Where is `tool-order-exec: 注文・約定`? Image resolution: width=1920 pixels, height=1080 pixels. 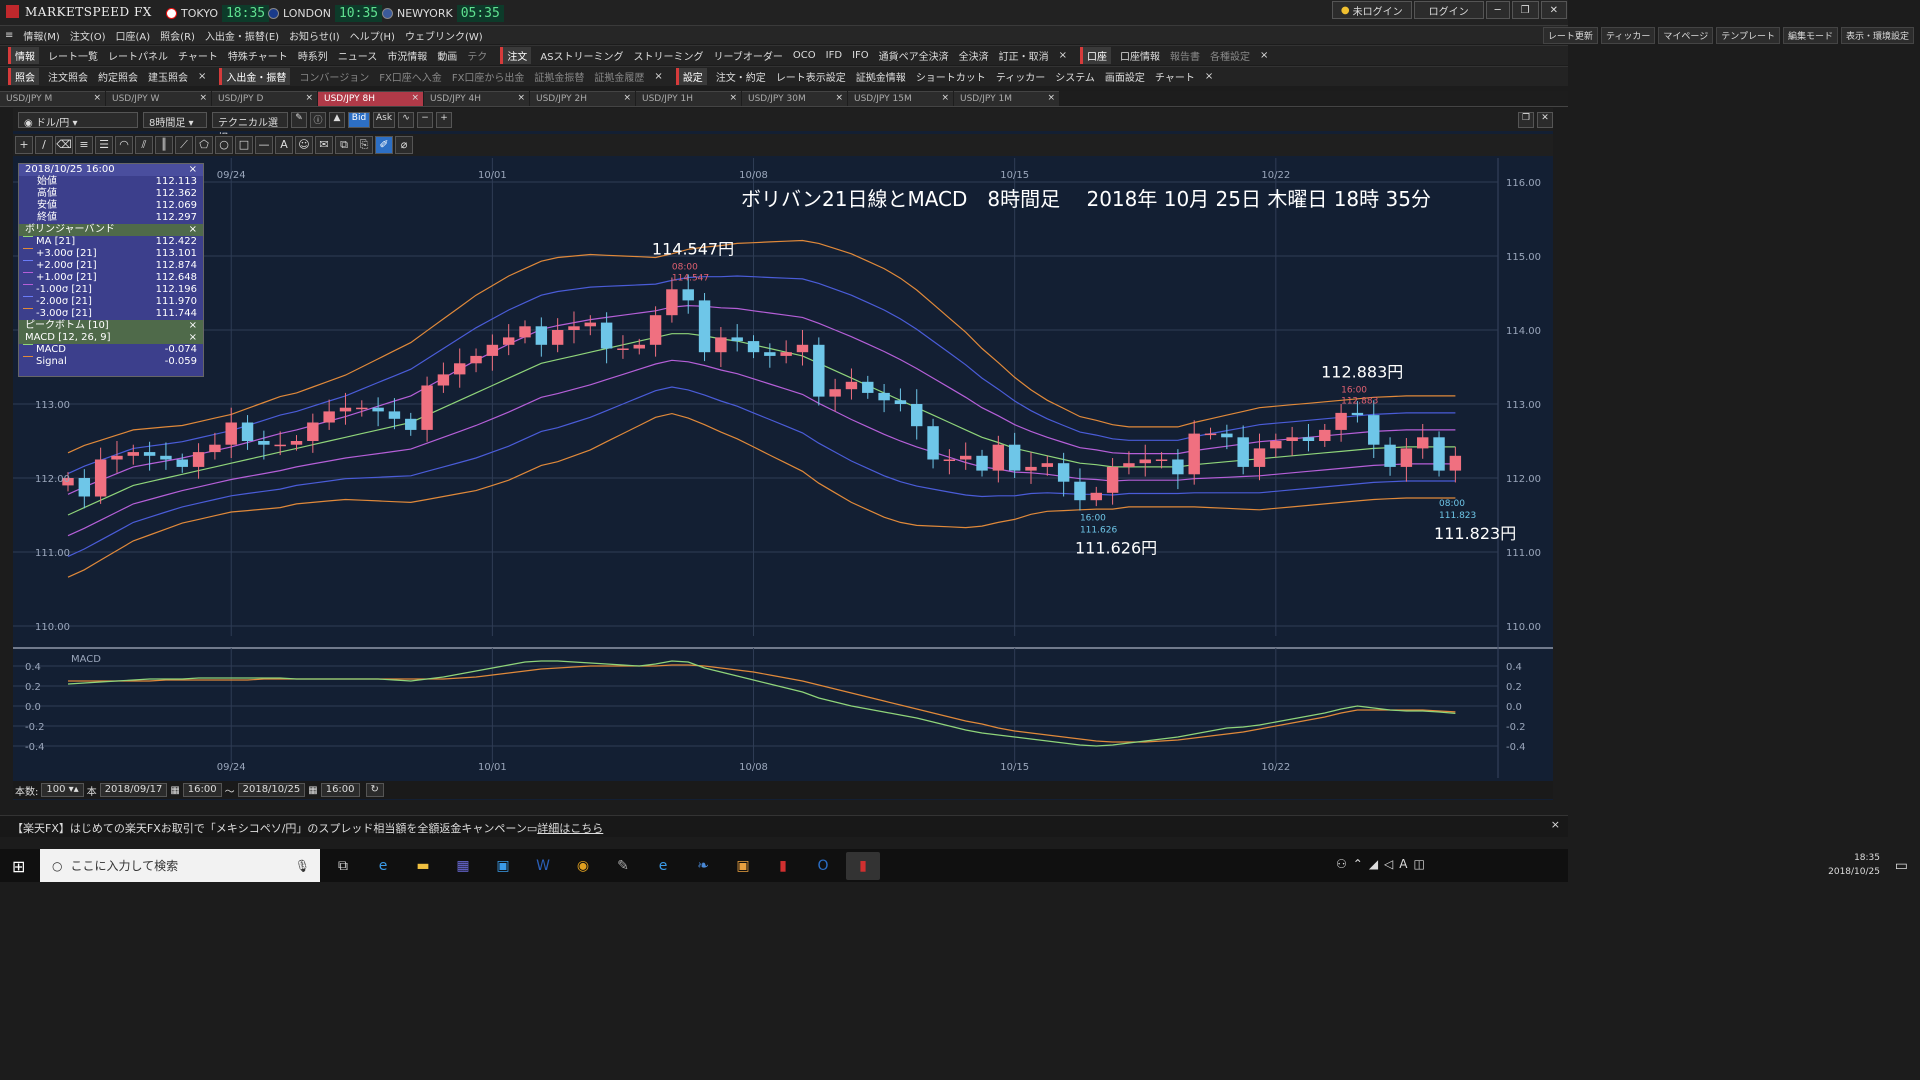 tool-order-exec: 注文・約定 is located at coordinates (741, 76).